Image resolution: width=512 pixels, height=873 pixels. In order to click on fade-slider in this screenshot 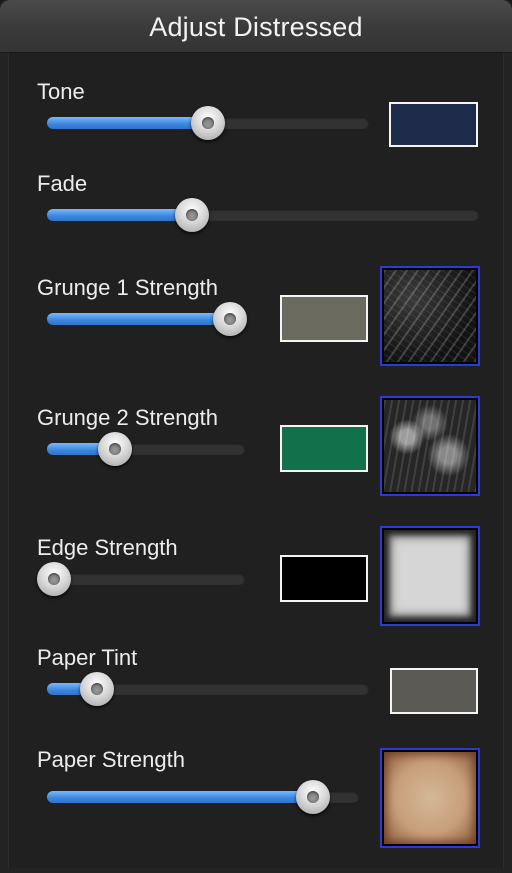, I will do `click(263, 215)`.